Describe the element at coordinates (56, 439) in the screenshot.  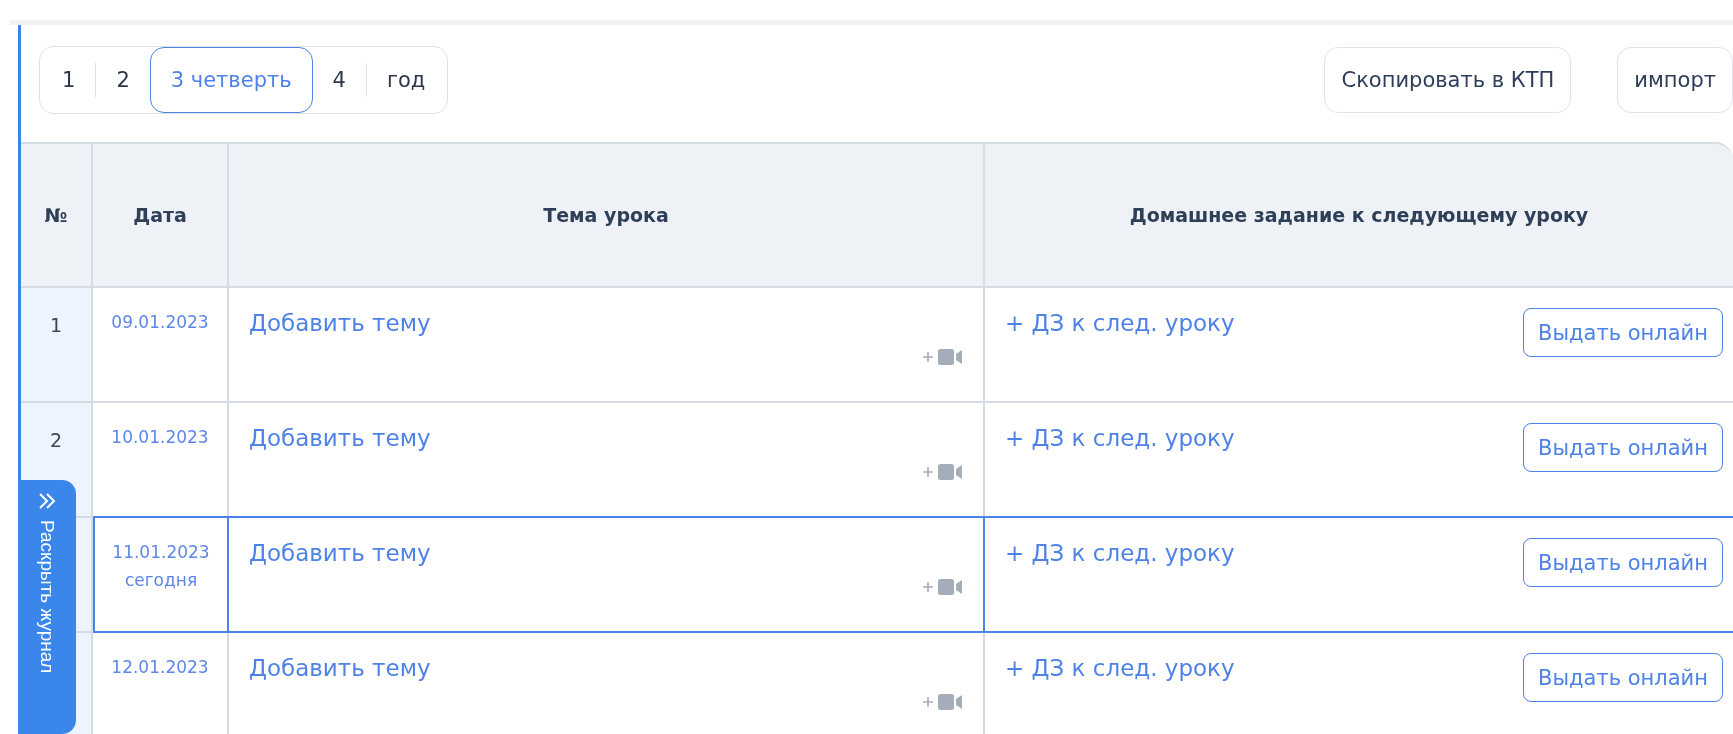
I see `row-number: 2` at that location.